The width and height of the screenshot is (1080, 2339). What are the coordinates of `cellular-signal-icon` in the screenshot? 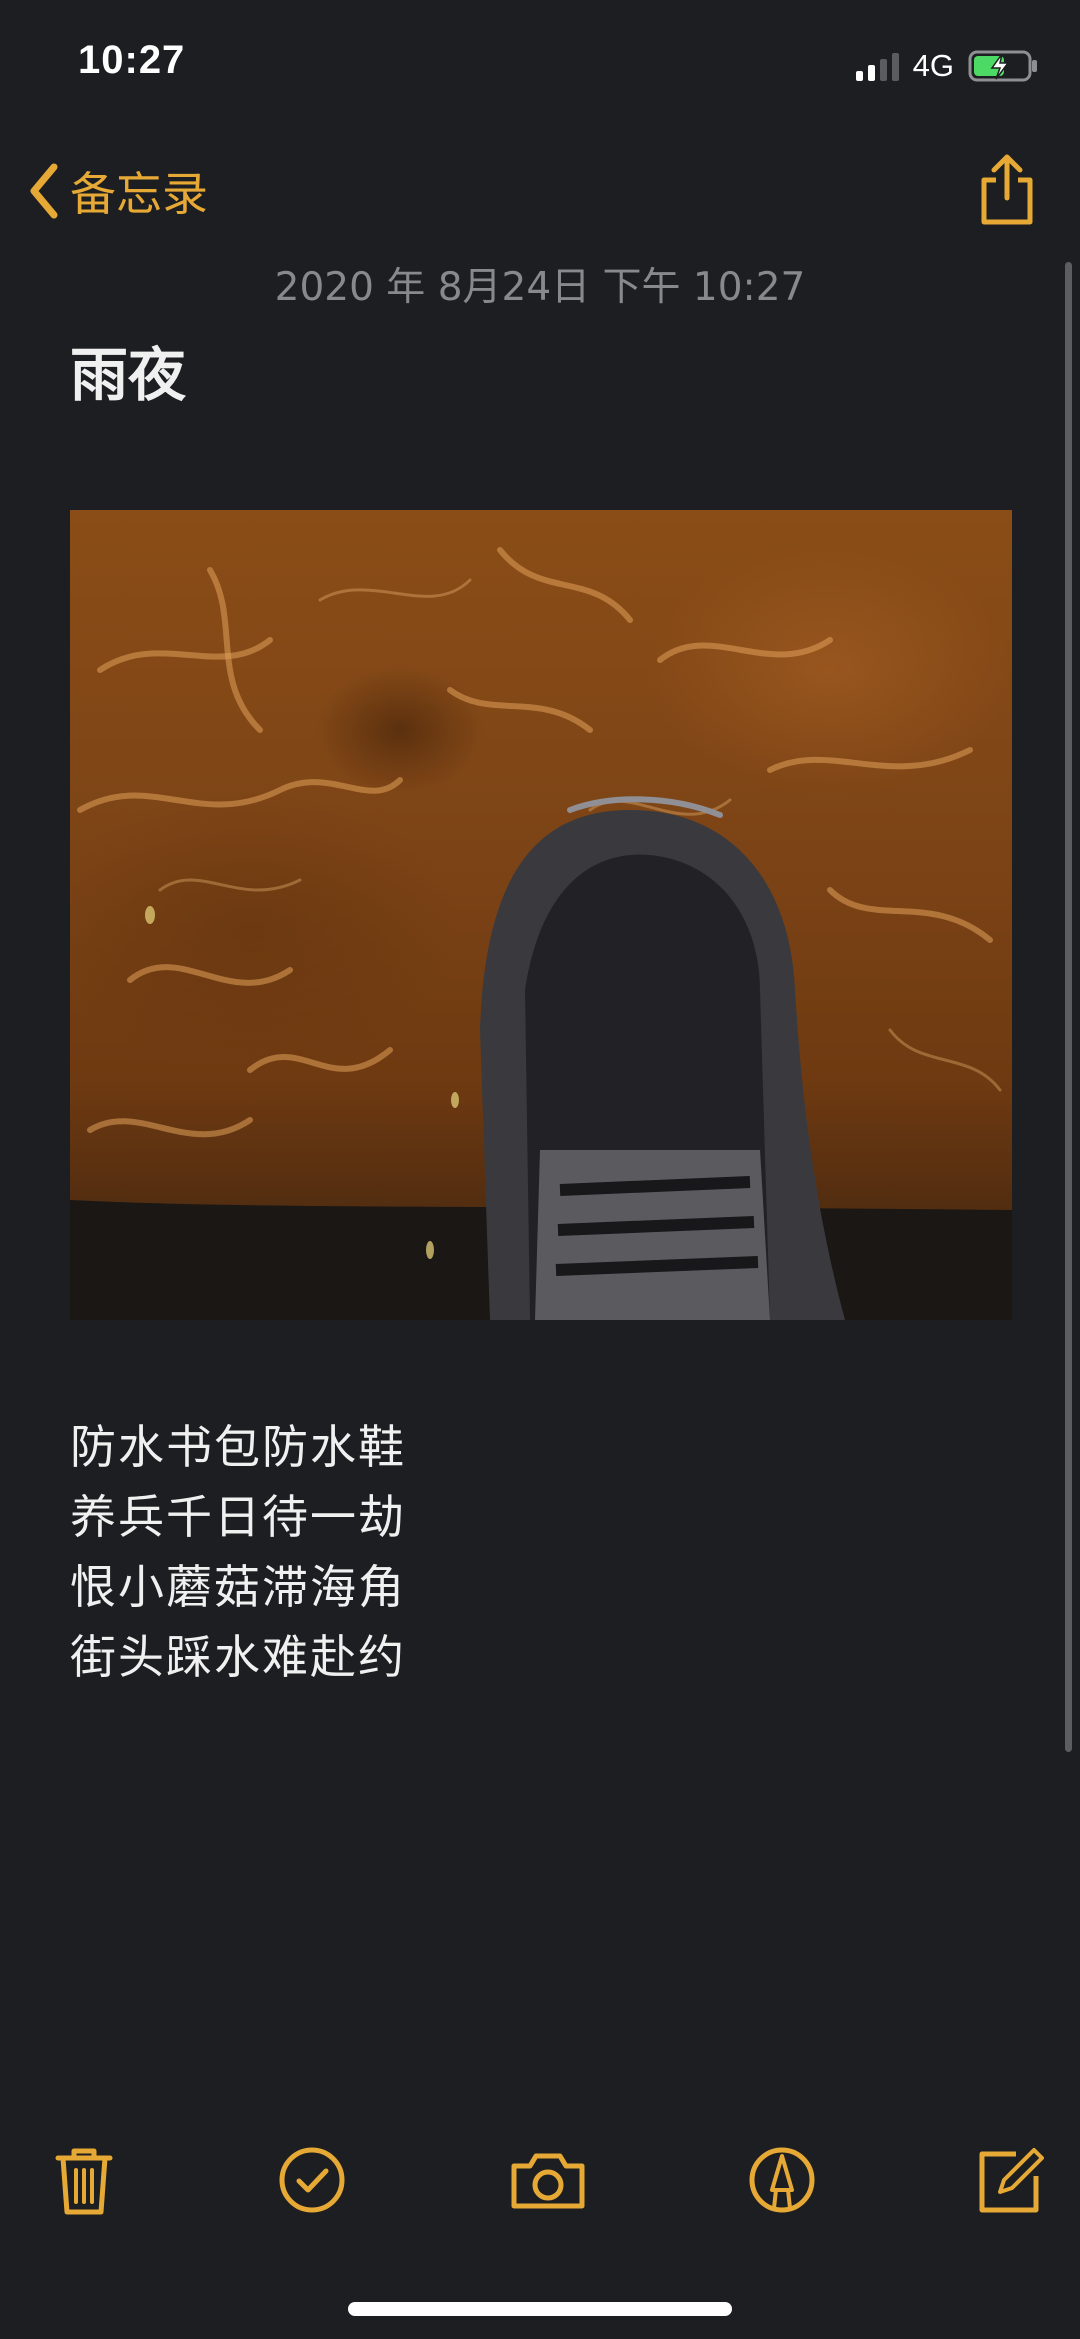 It's located at (877, 66).